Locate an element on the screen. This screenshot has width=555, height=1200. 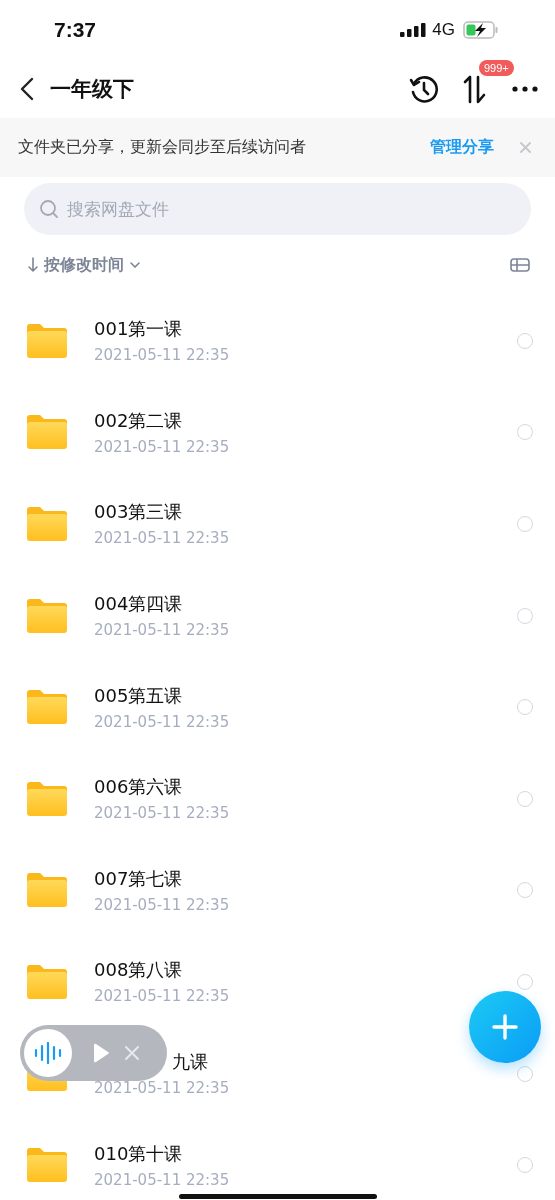
search-field: 搜索网盘文件 is located at coordinates (277, 209).